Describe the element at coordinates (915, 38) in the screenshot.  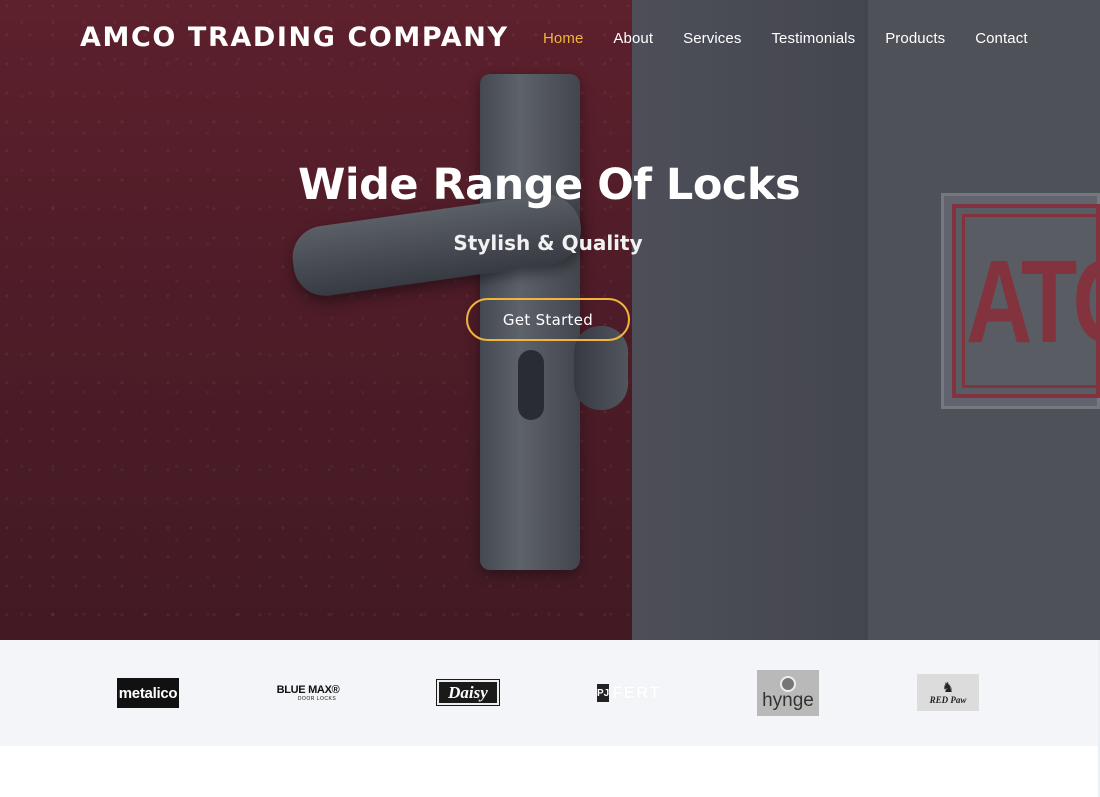
I see `nav-products: Products` at that location.